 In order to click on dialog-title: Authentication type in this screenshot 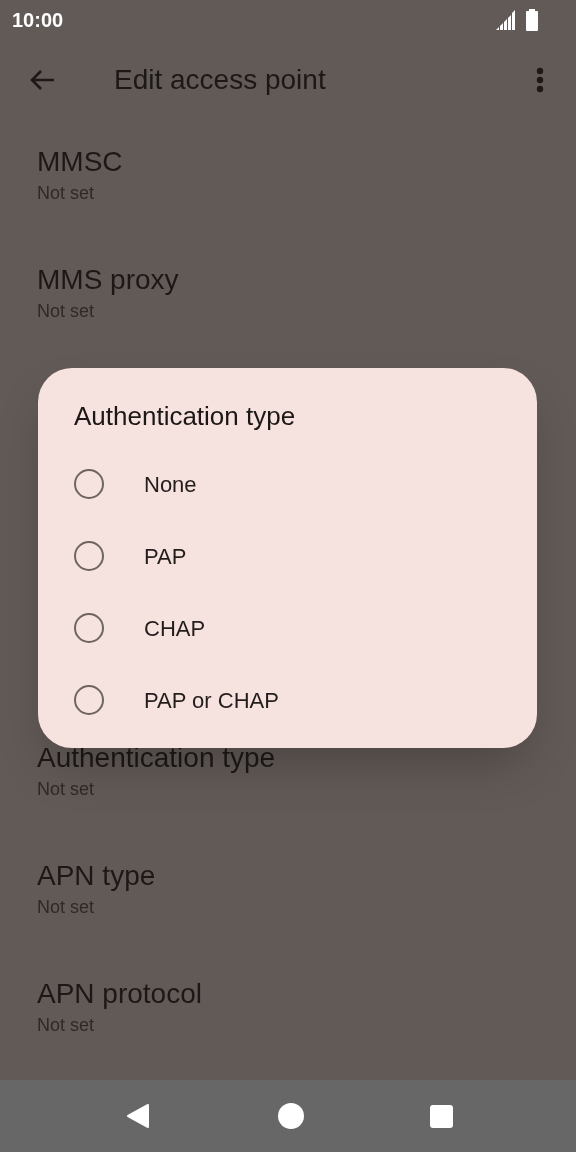, I will do `click(185, 416)`.